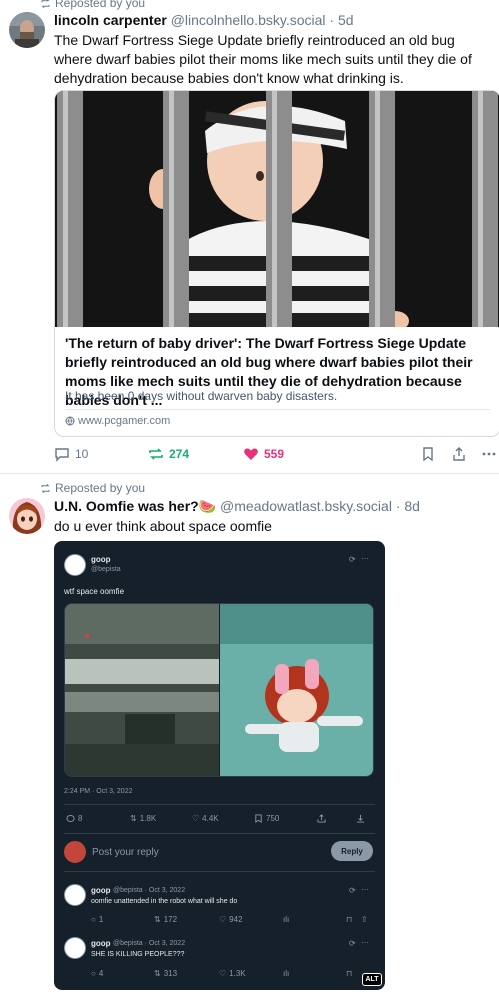  I want to click on reply-button: 10, so click(71, 454).